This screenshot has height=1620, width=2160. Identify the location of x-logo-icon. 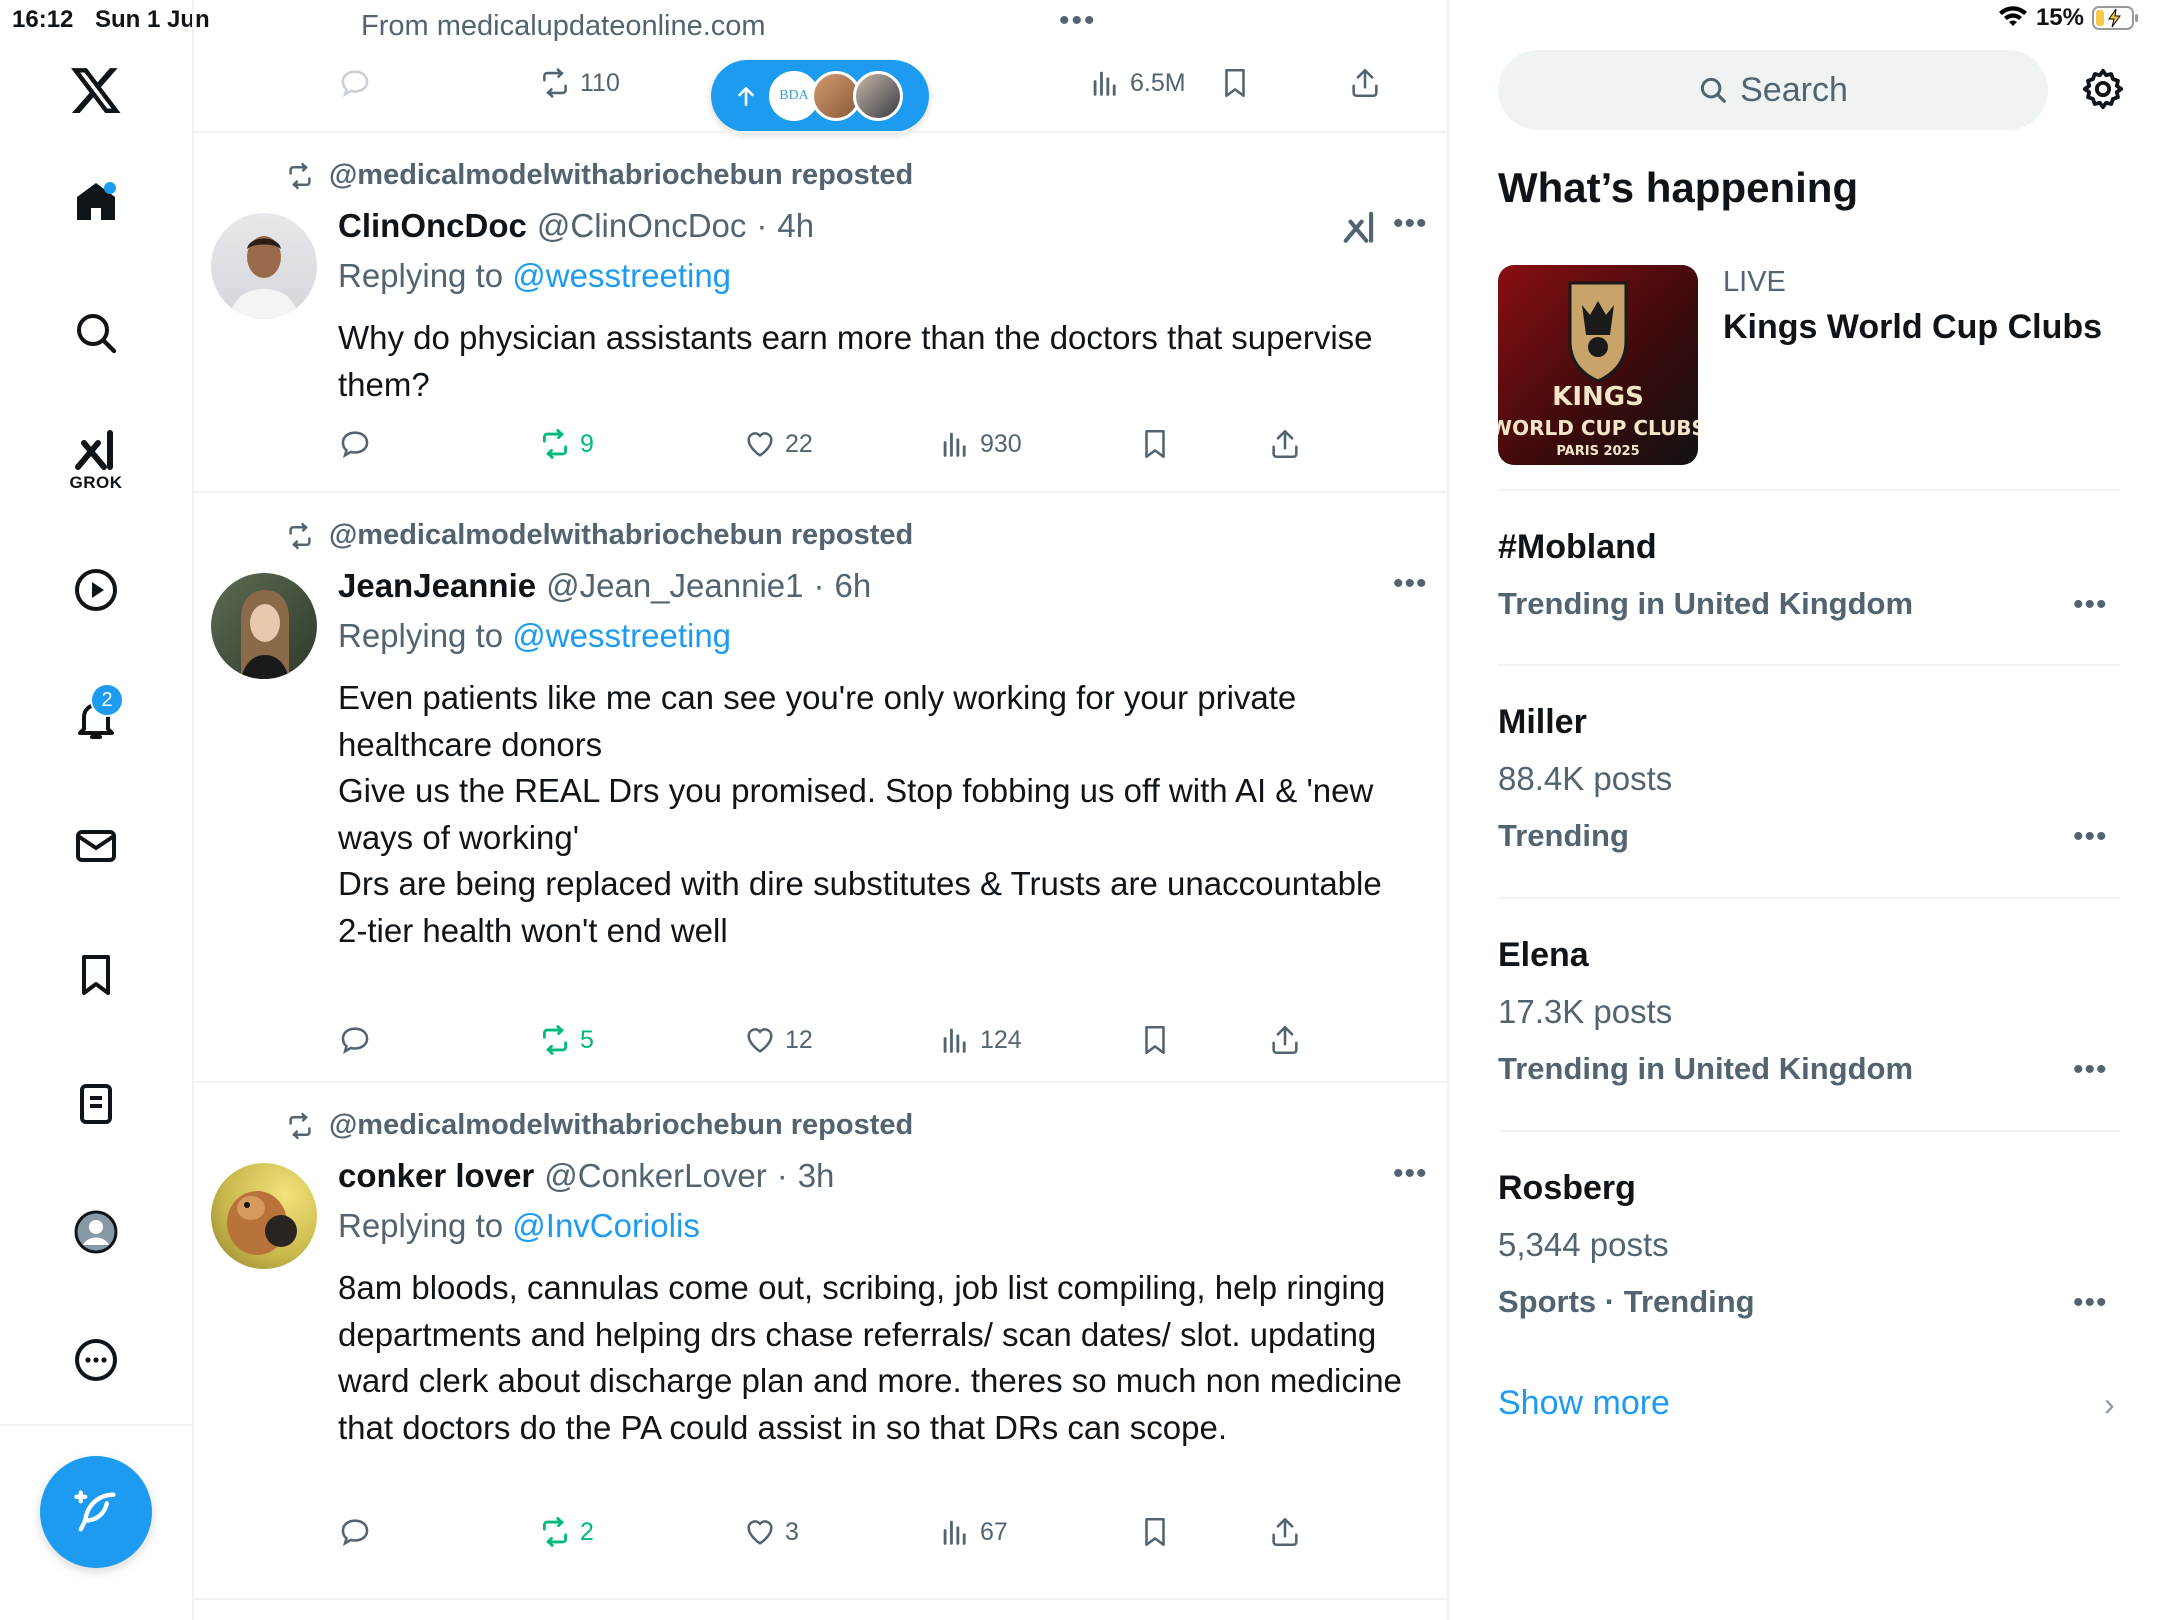
(96, 90).